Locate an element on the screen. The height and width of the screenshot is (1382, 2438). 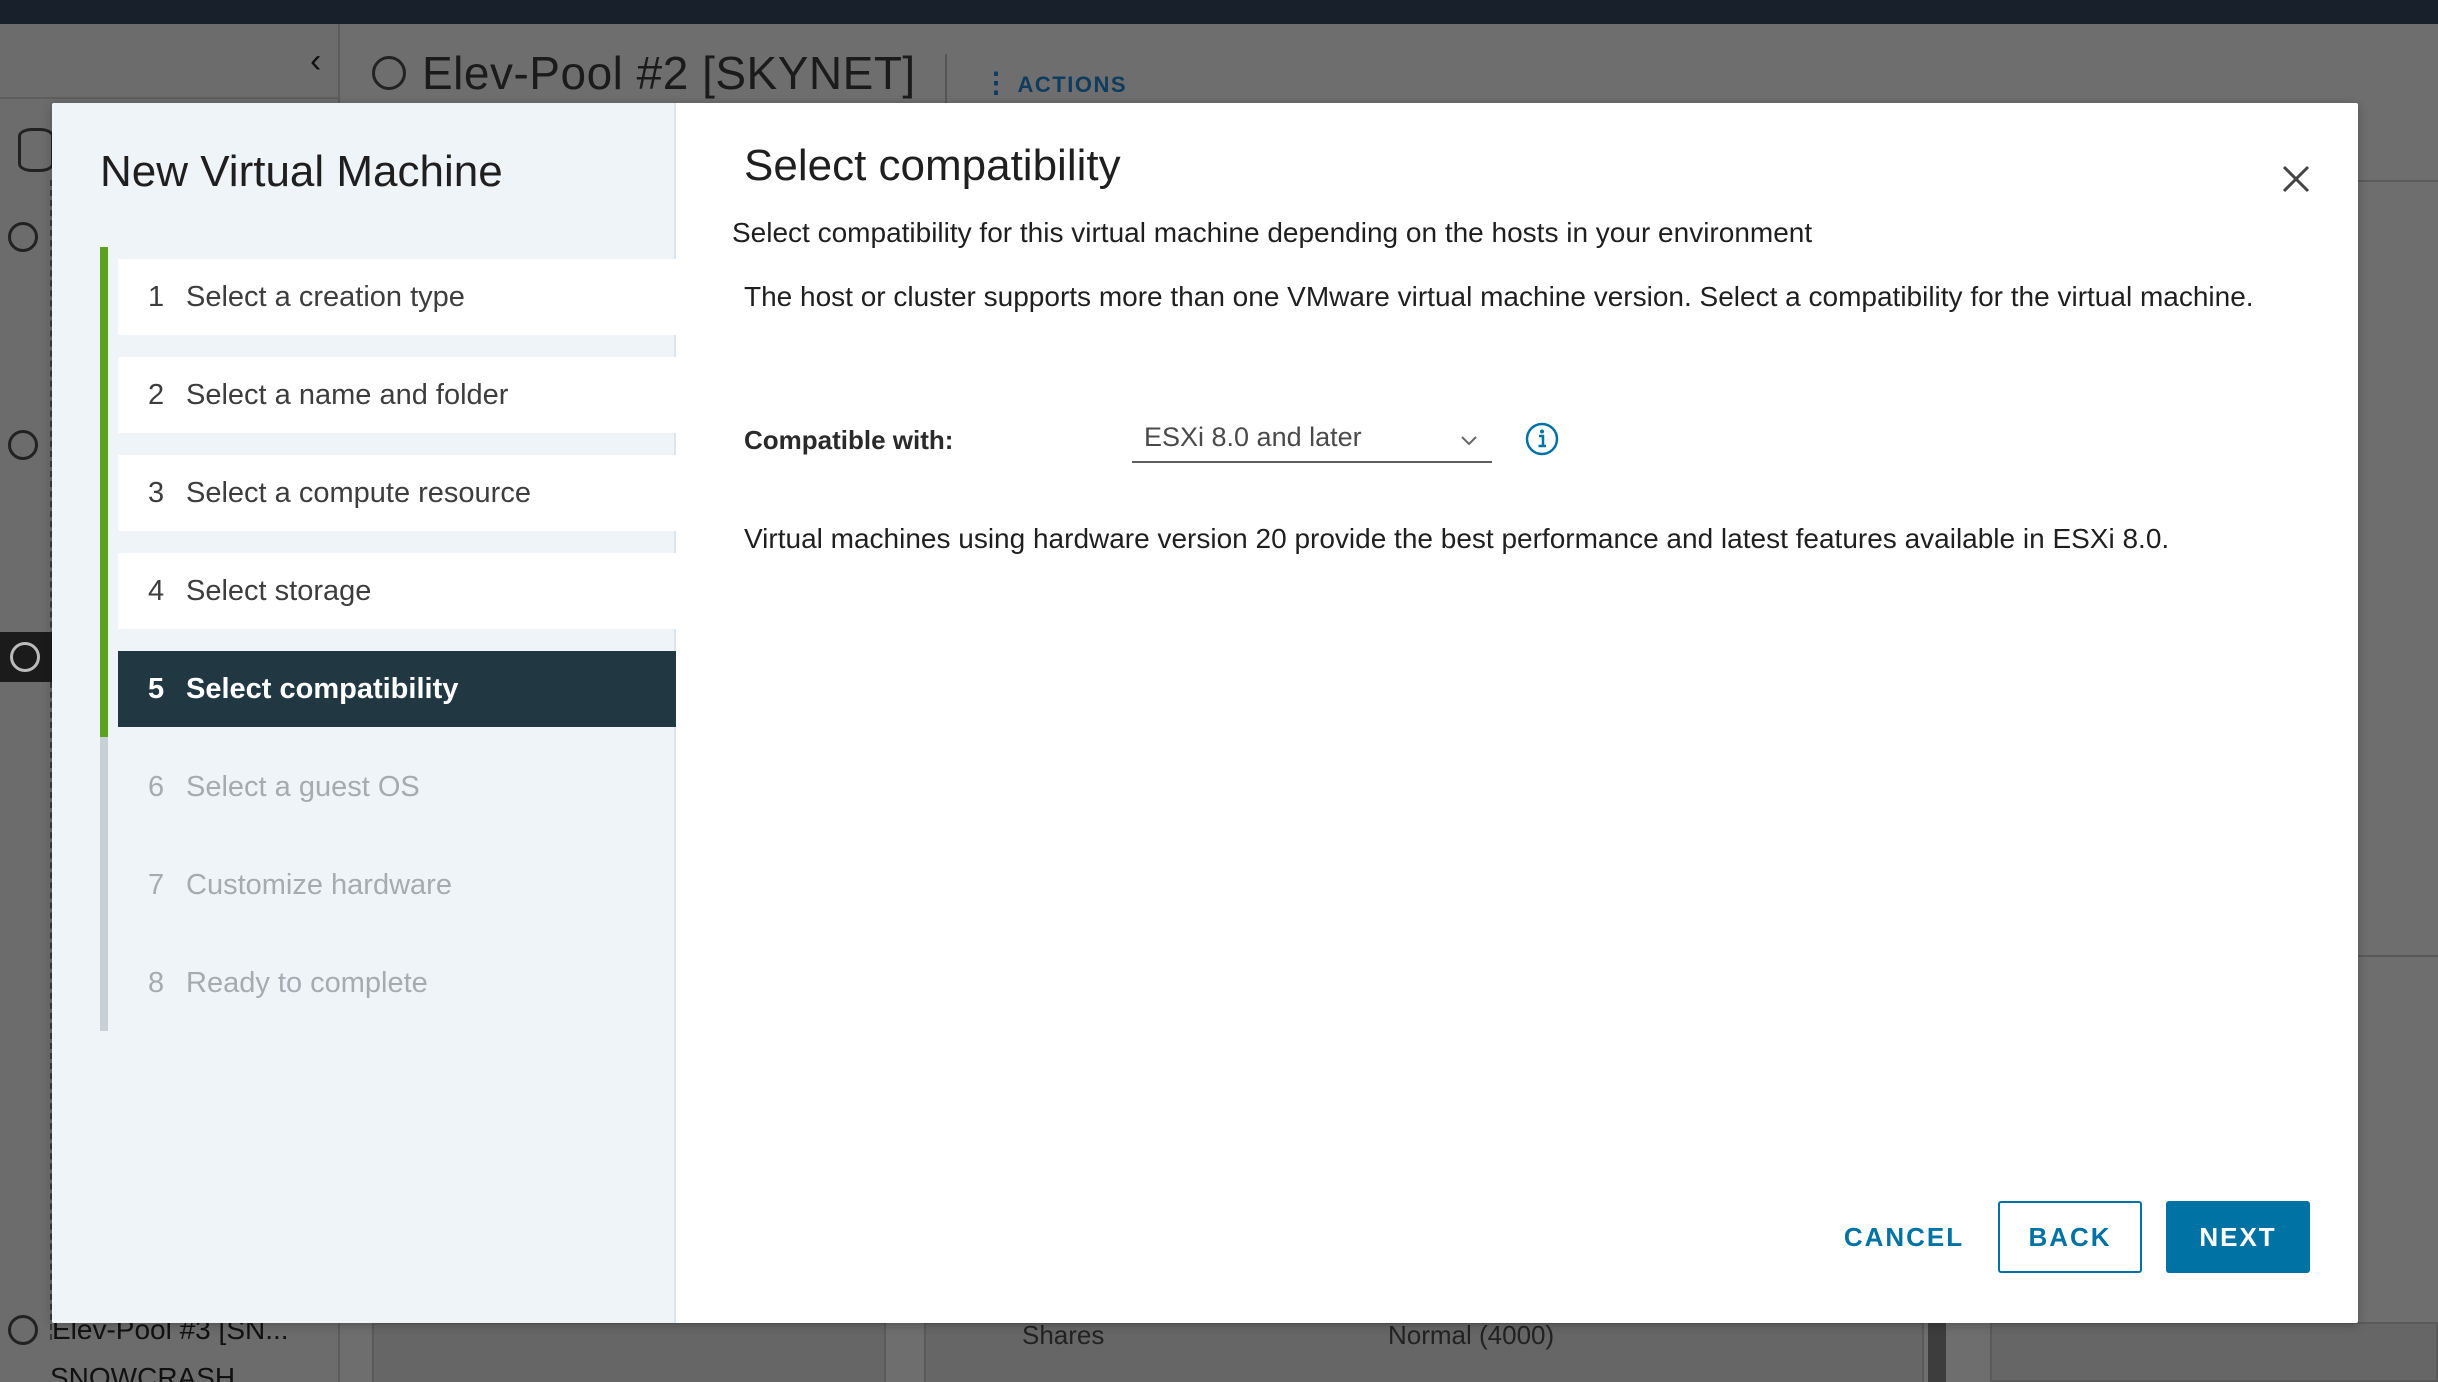
kebab-icon: ⋮ is located at coordinates (997, 82).